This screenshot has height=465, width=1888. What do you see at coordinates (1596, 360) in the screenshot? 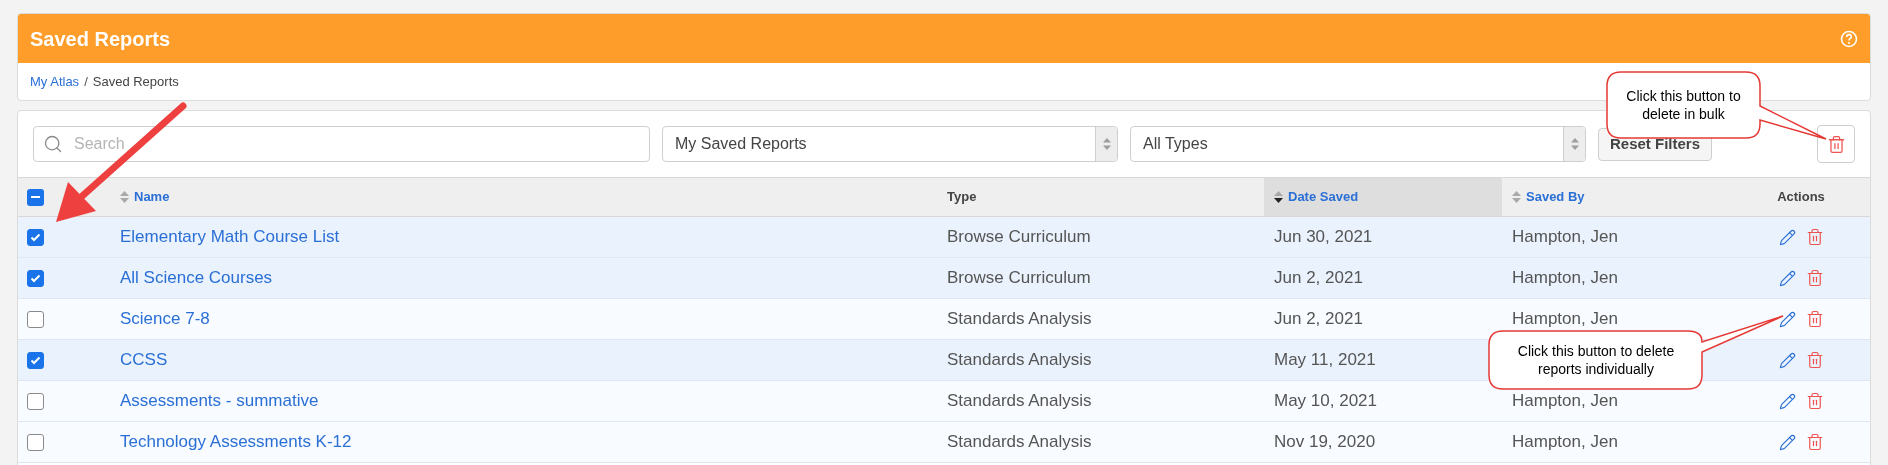
I see `callout-text: Click this button to delete reports individually` at bounding box center [1596, 360].